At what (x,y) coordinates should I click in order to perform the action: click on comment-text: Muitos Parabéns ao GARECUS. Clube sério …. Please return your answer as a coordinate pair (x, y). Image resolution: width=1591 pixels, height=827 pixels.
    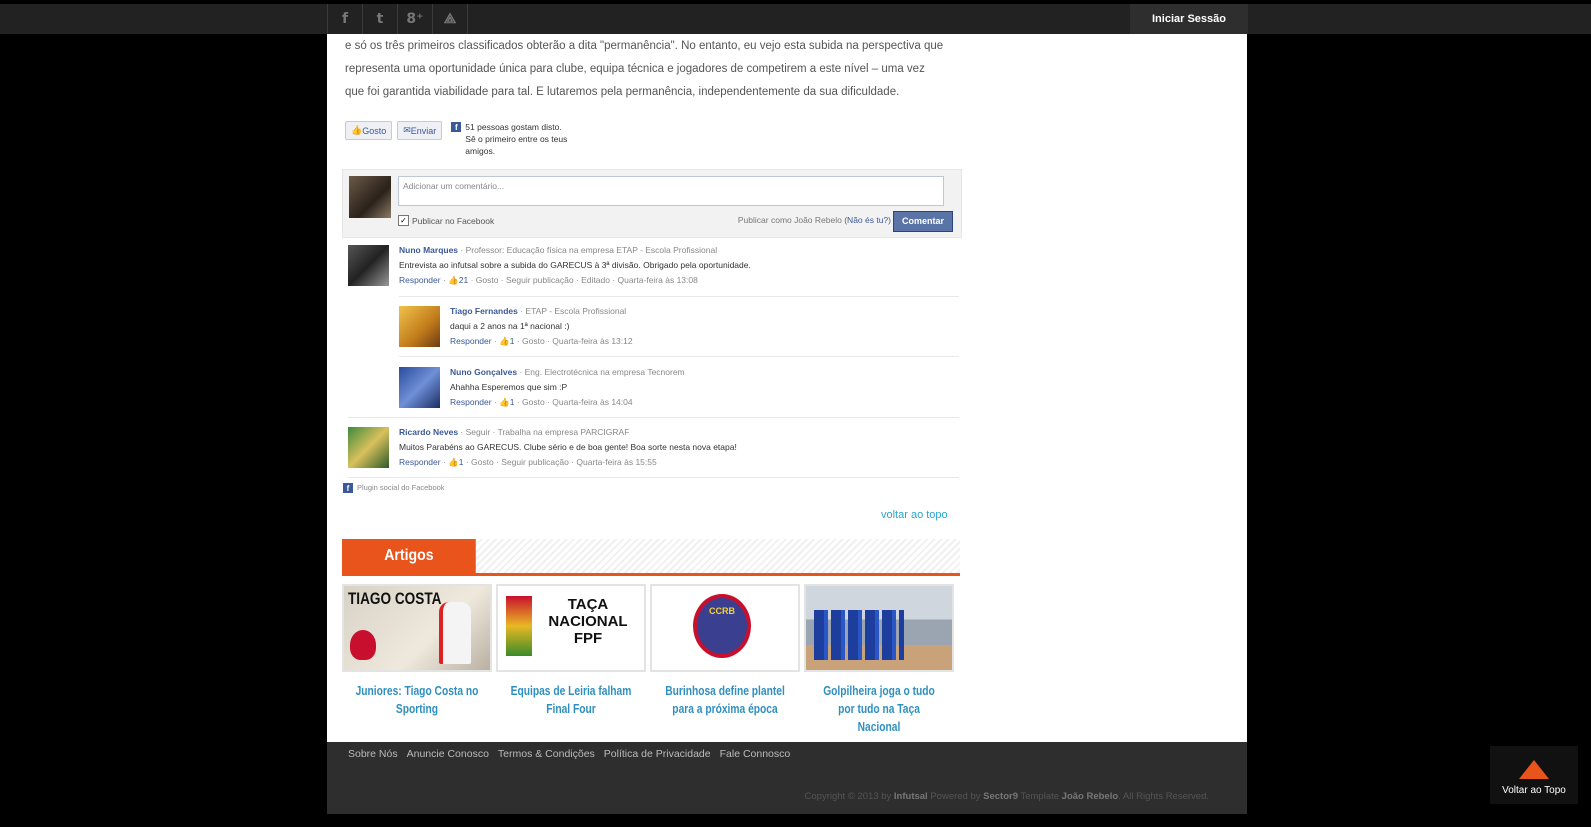
    Looking at the image, I should click on (568, 447).